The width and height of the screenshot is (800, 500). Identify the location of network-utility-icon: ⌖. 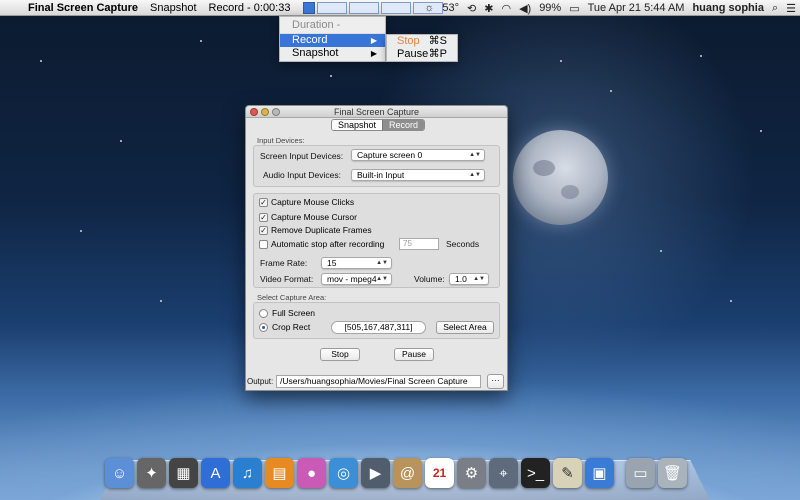
(503, 473).